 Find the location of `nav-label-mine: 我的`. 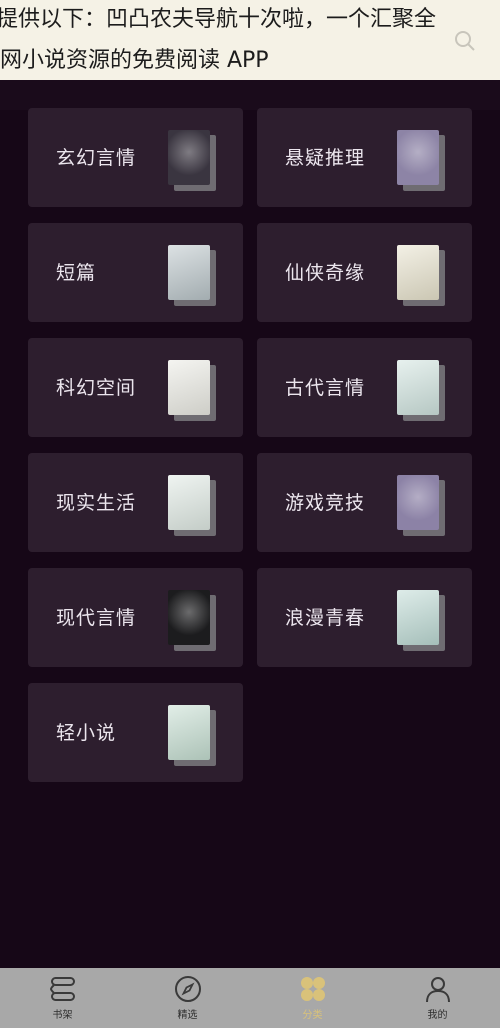

nav-label-mine: 我的 is located at coordinates (437, 1015).